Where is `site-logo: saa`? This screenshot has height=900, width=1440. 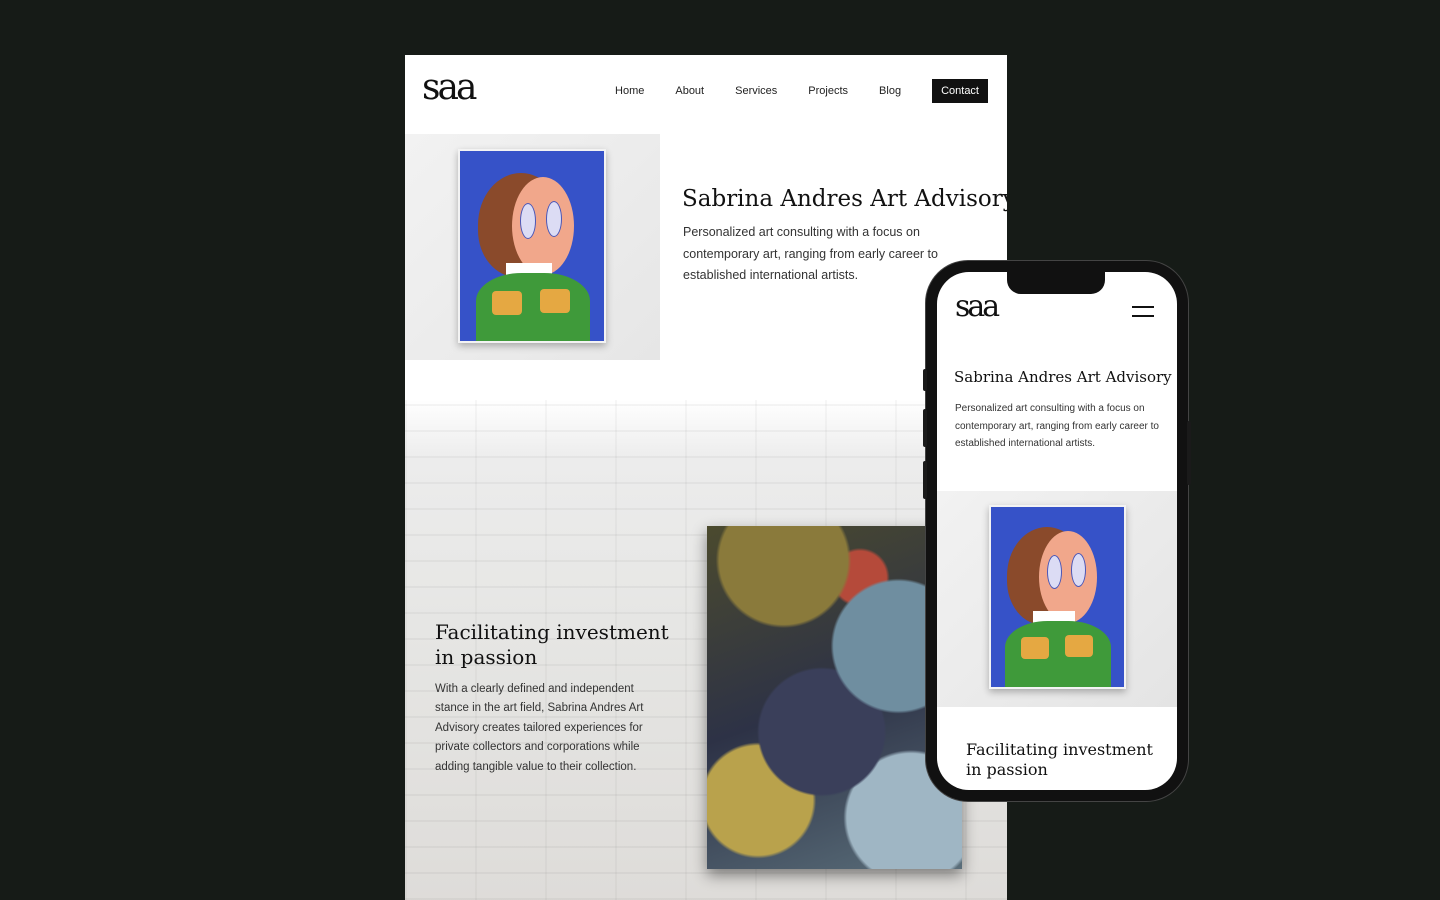
site-logo: saa is located at coordinates (449, 88).